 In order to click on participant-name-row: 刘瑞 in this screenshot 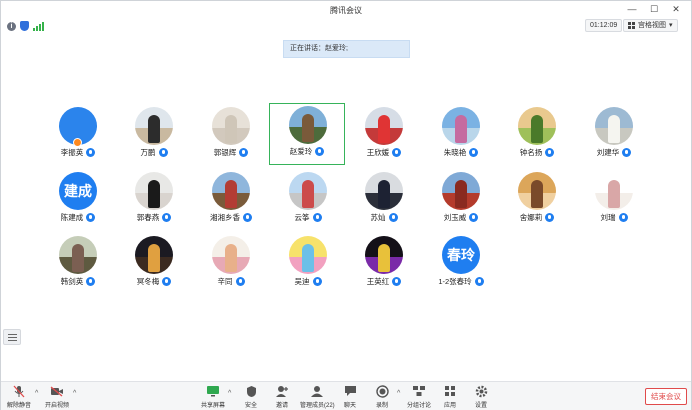, I will do `click(614, 217)`.